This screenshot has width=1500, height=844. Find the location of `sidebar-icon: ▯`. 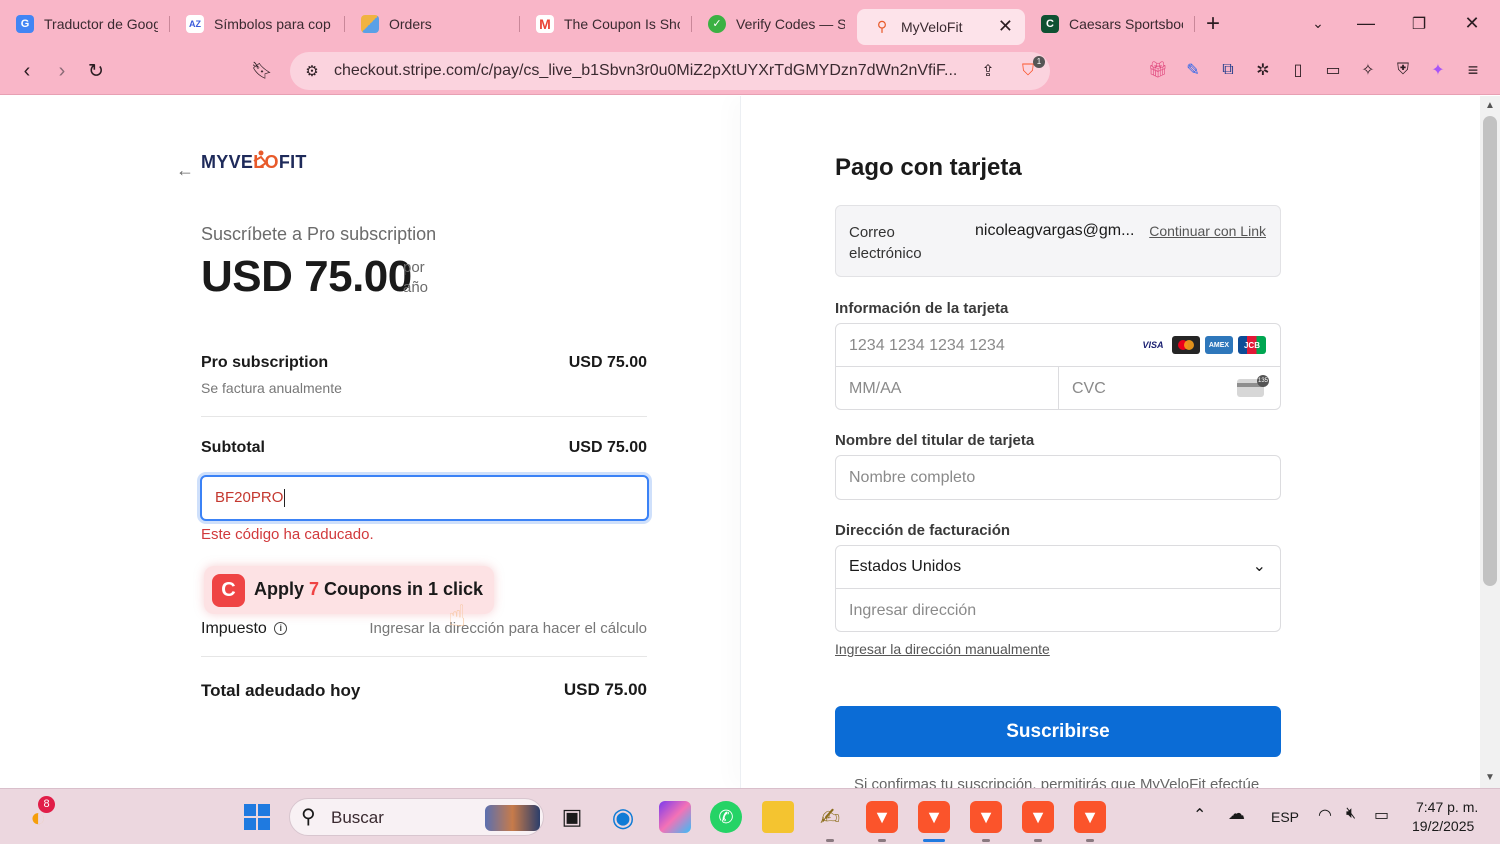

sidebar-icon: ▯ is located at coordinates (1298, 70).